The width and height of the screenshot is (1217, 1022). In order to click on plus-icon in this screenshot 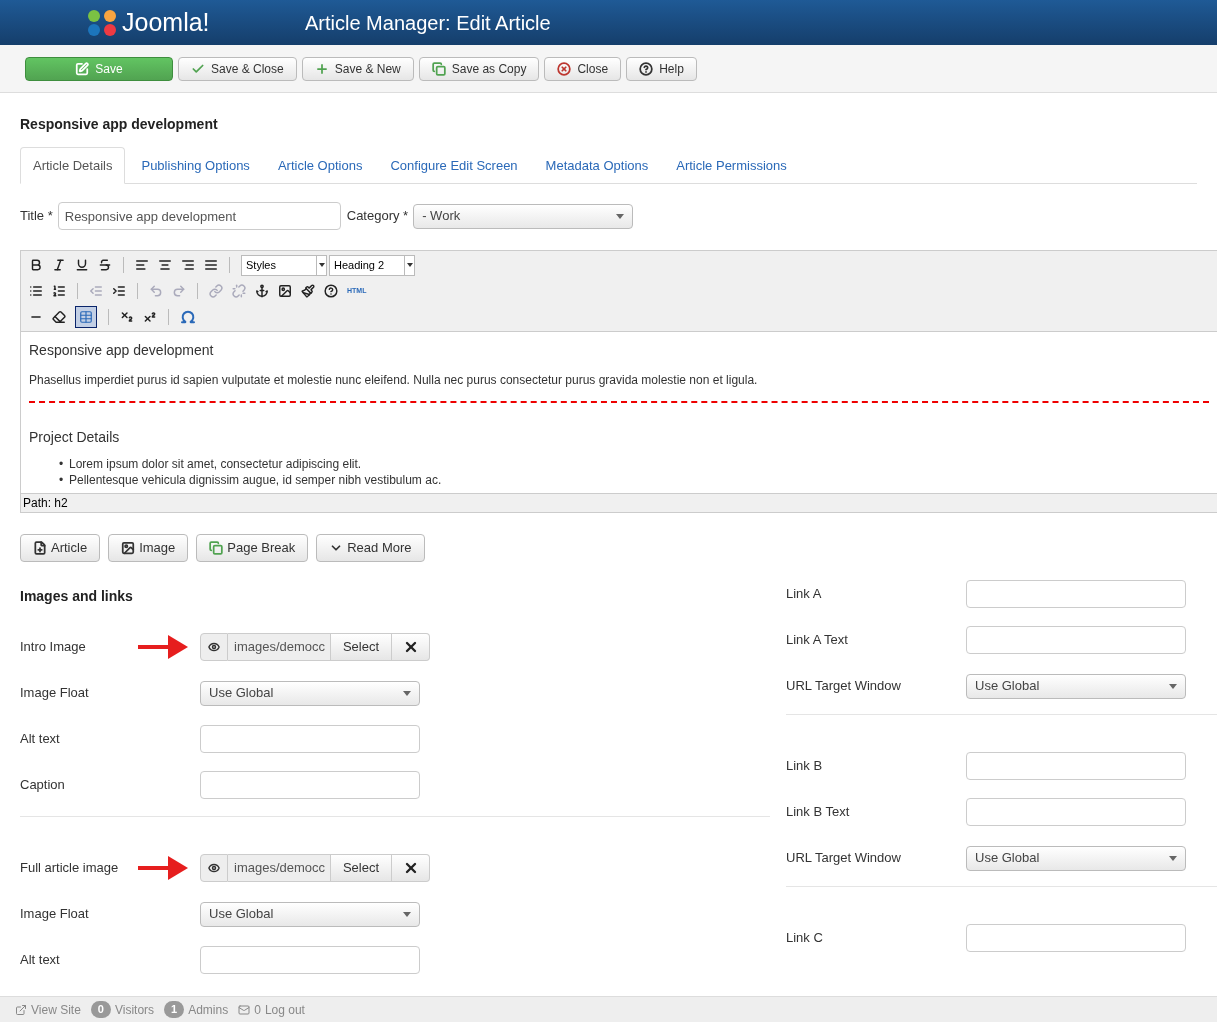, I will do `click(321, 68)`.